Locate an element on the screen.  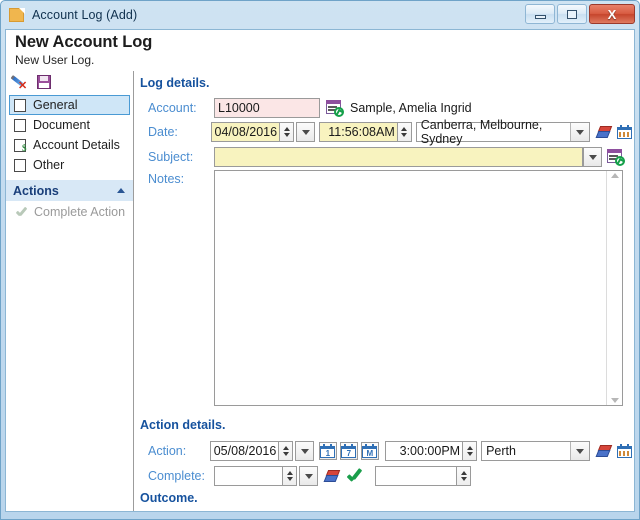
date-dropdown-button is located at coordinates (306, 132).